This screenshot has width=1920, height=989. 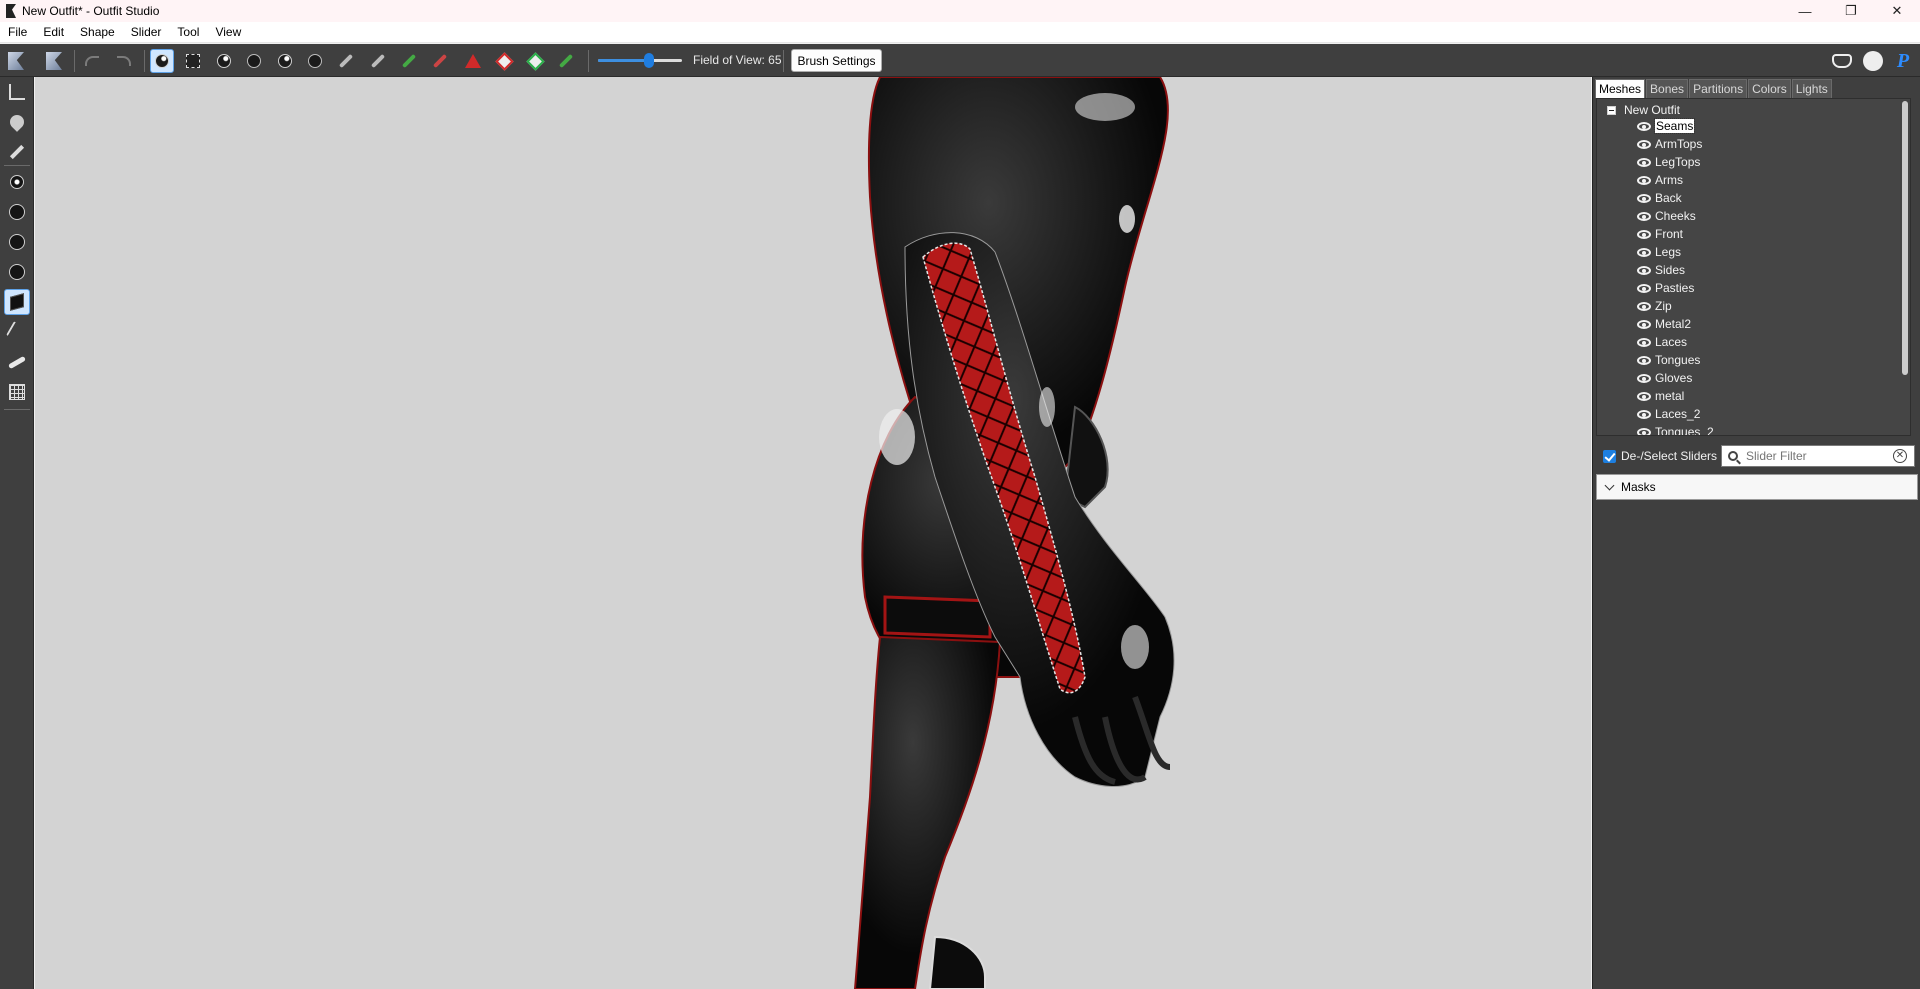 I want to click on mesh-item-gloves: Gloves, so click(x=1664, y=378).